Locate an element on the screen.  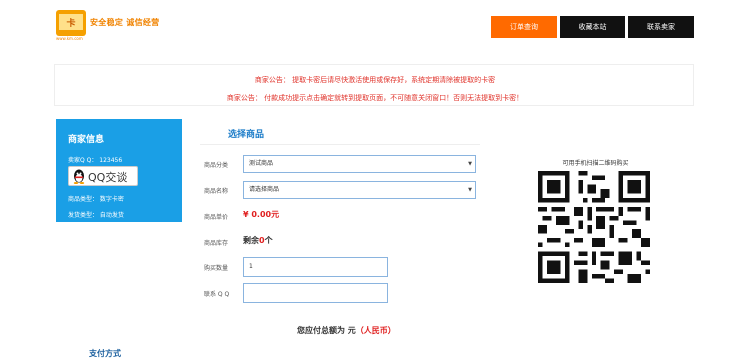
nav-add-favorite: 收藏本站 is located at coordinates (592, 27).